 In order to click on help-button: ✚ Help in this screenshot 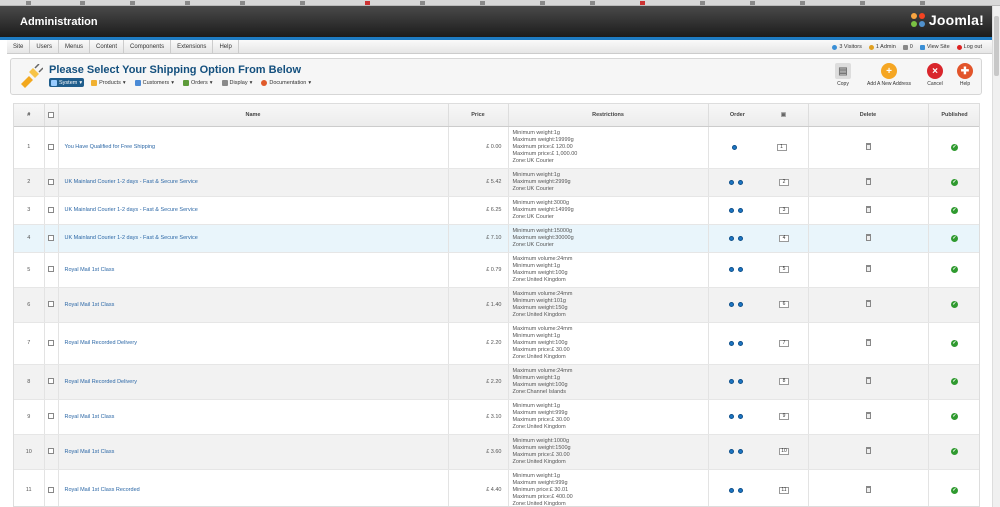, I will do `click(965, 75)`.